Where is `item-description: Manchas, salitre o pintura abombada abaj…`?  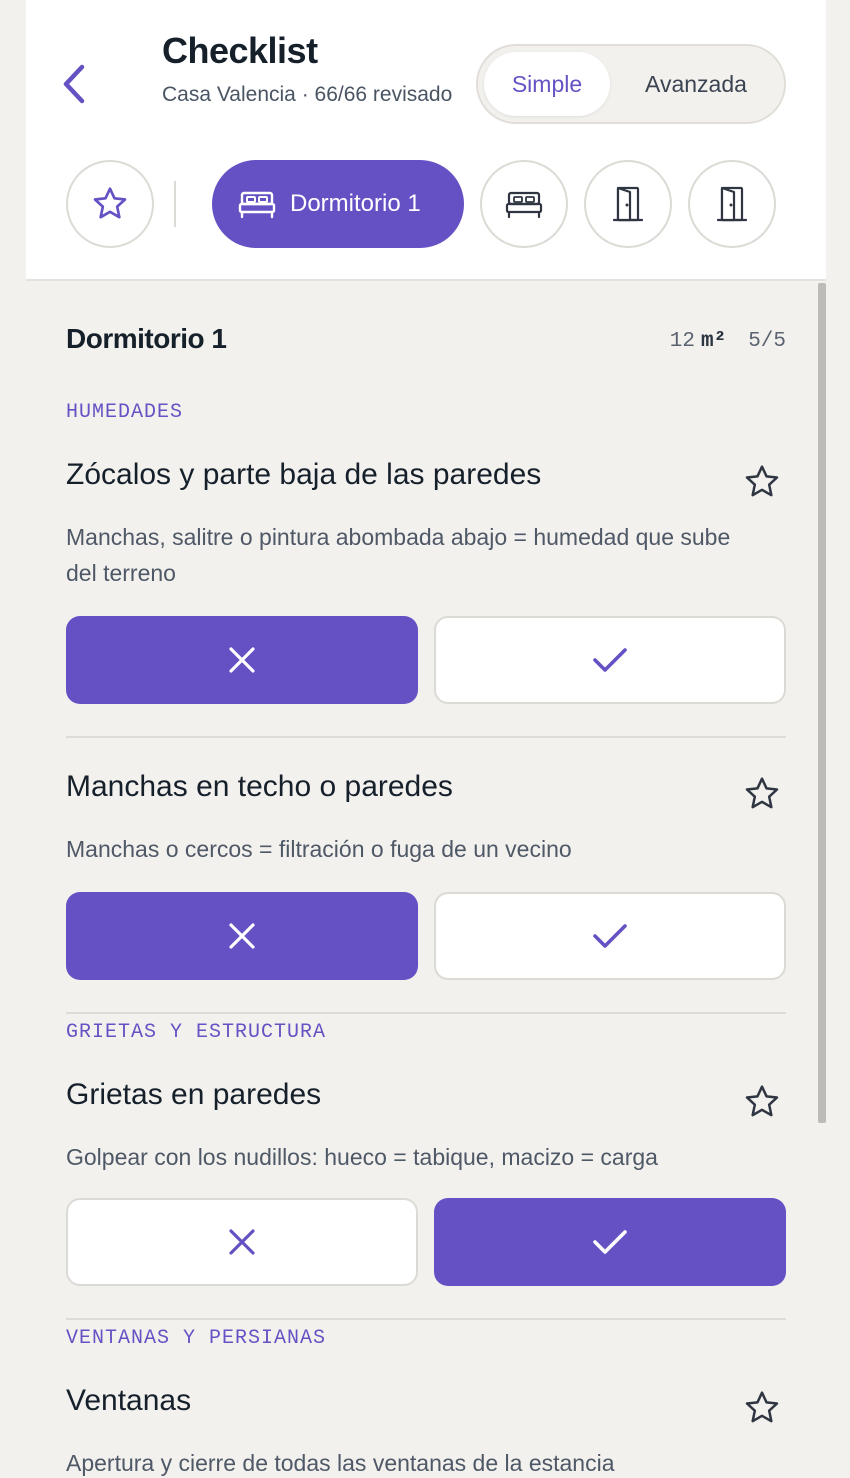 item-description: Manchas, salitre o pintura abombada abaj… is located at coordinates (398, 555).